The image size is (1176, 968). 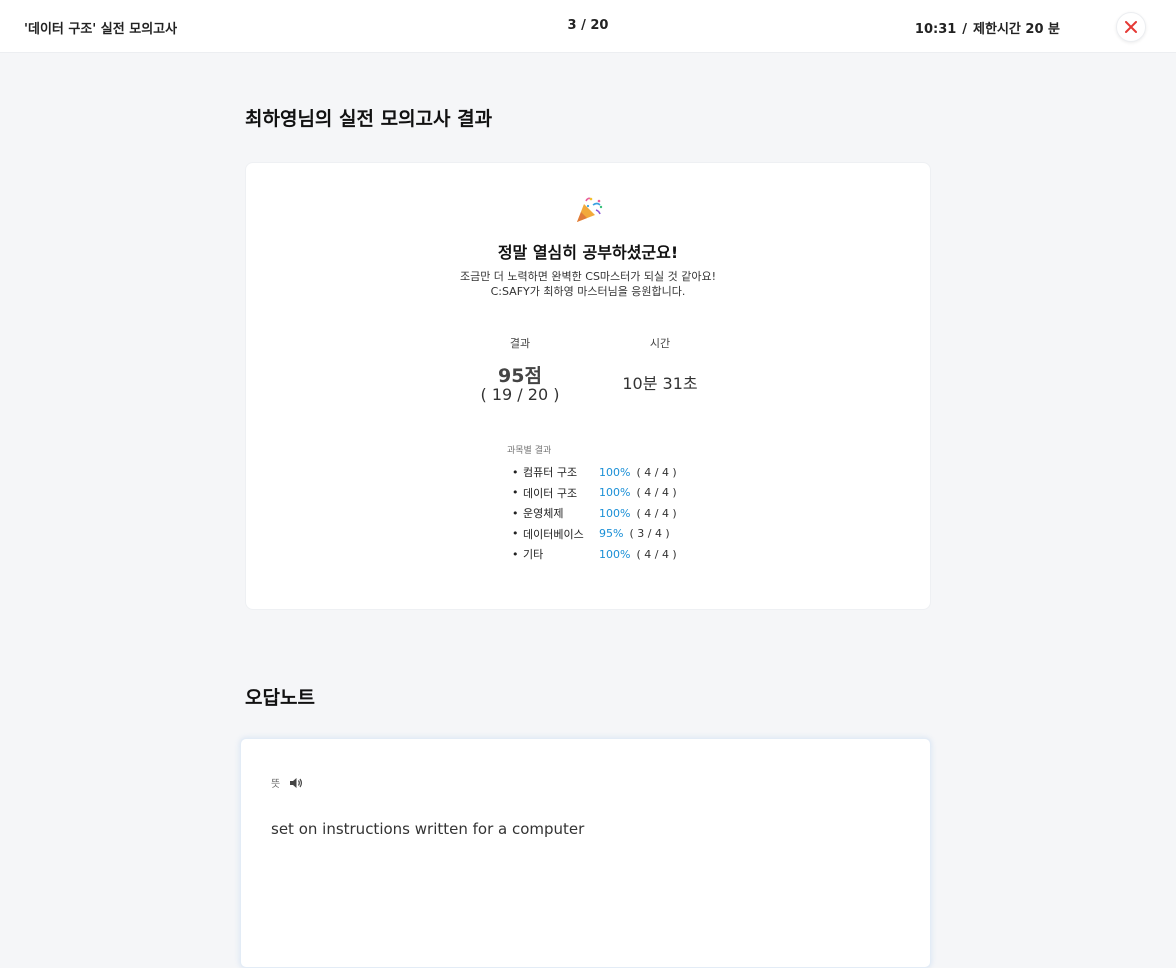 I want to click on subject-name: 컴퓨터 구조, so click(x=550, y=473).